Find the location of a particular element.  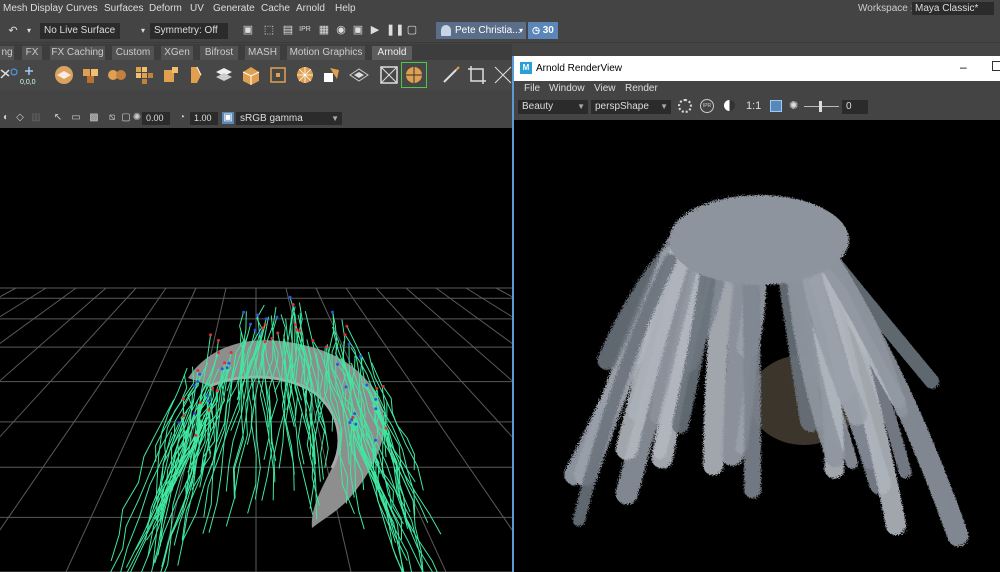

render-frame-icon: ⬚ is located at coordinates (269, 30).